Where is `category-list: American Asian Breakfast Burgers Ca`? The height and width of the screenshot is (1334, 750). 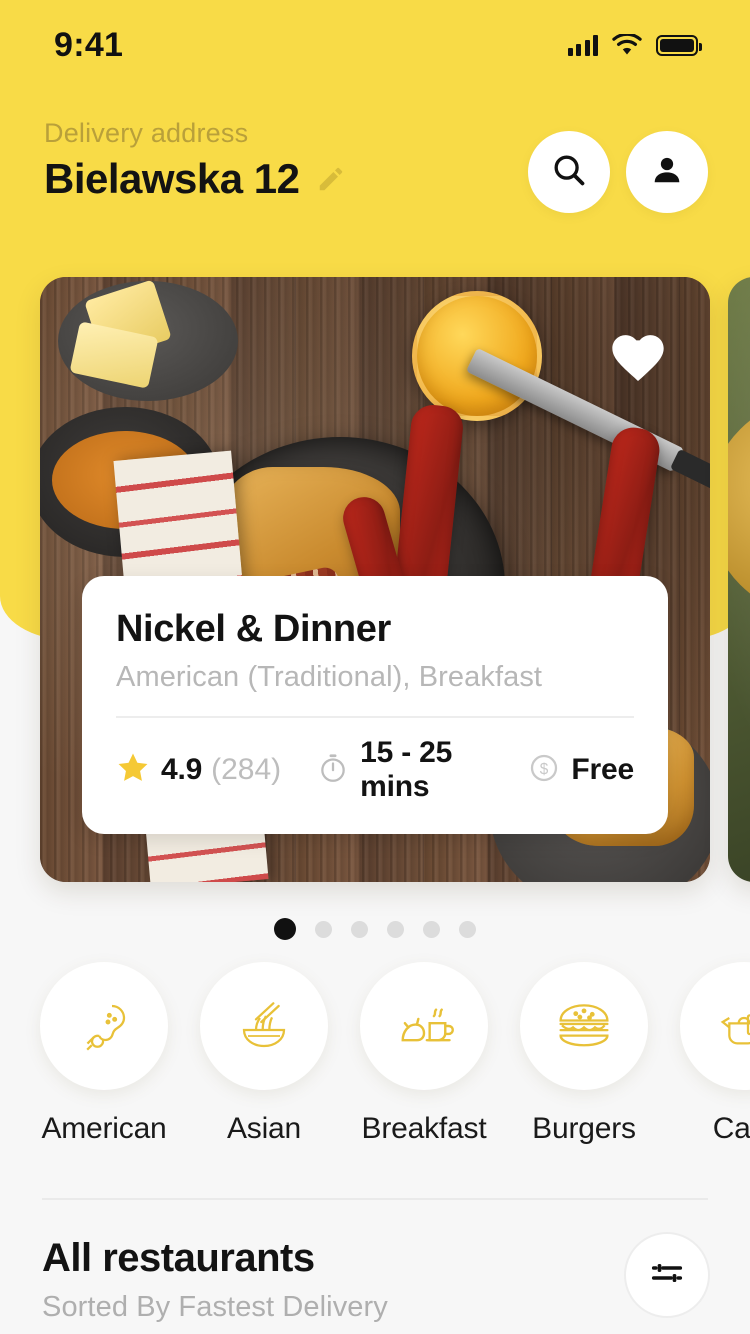
category-list: American Asian Breakfast Burgers Ca is located at coordinates (375, 1054).